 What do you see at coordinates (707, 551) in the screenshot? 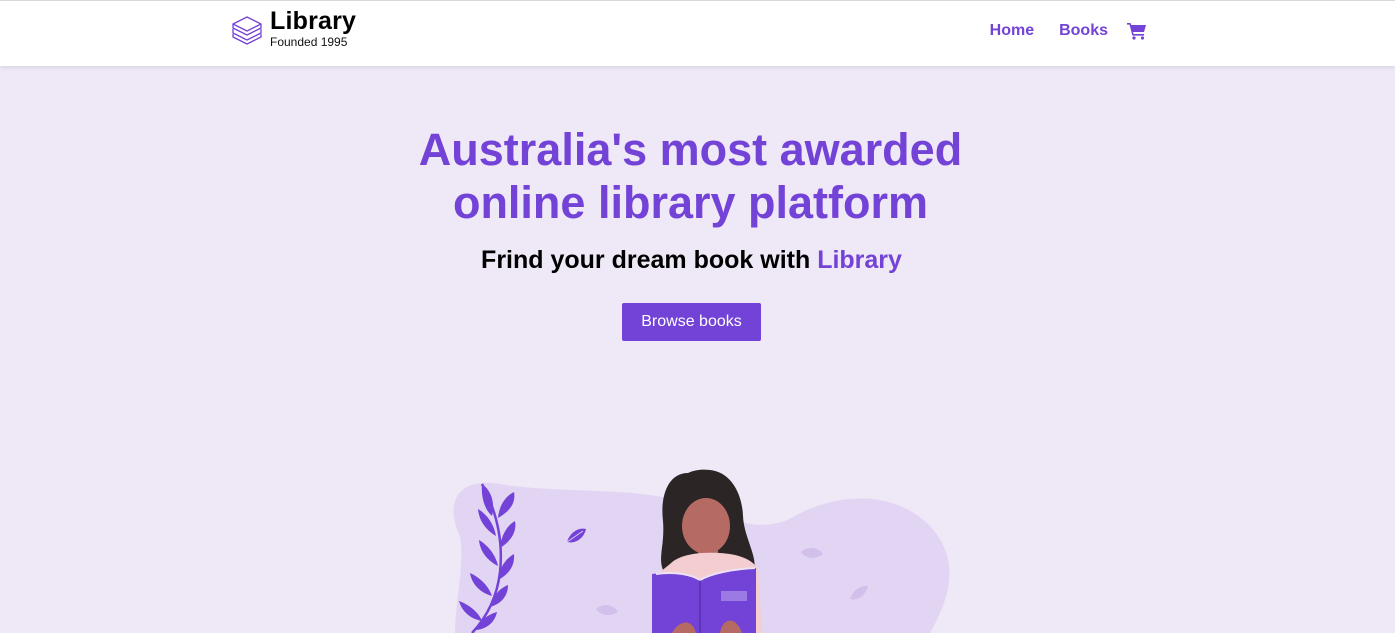
I see `woman-reading` at bounding box center [707, 551].